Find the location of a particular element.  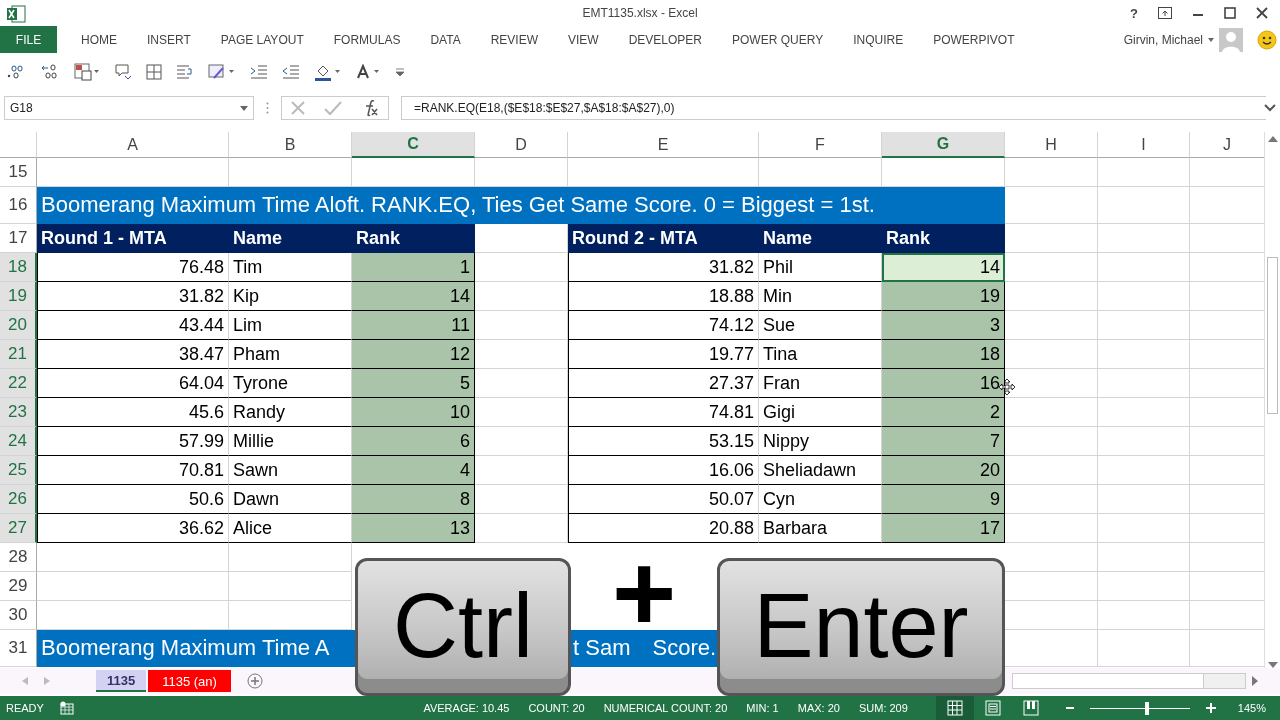

indent-icon is located at coordinates (259, 71).